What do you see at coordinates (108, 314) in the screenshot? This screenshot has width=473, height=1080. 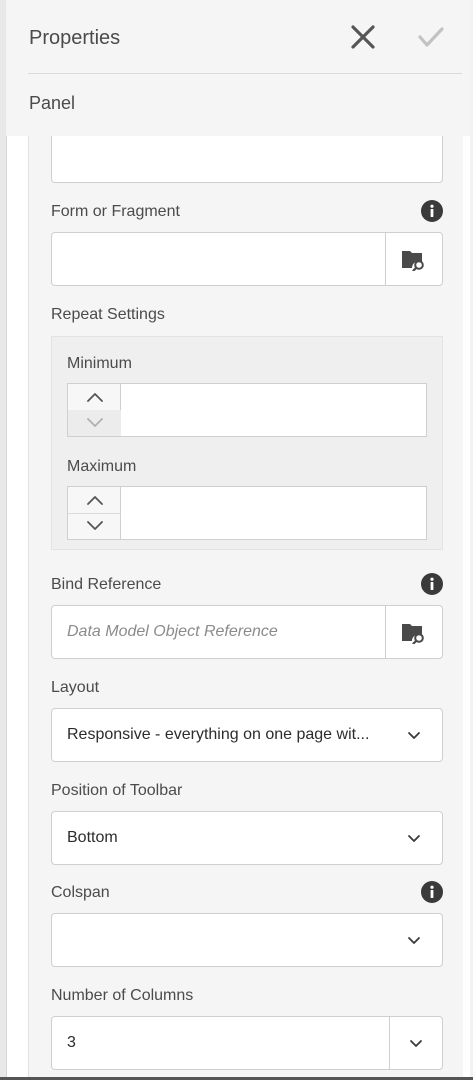 I see `repeat-settings-label: Repeat Settings` at bounding box center [108, 314].